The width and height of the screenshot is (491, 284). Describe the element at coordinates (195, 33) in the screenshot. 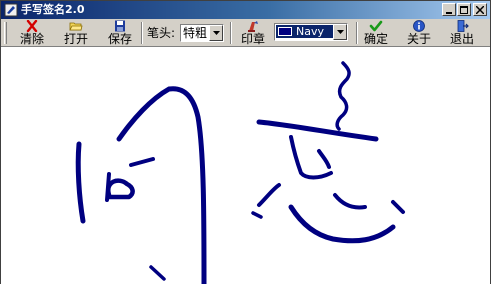

I see `pen-size-value: 特粗` at that location.